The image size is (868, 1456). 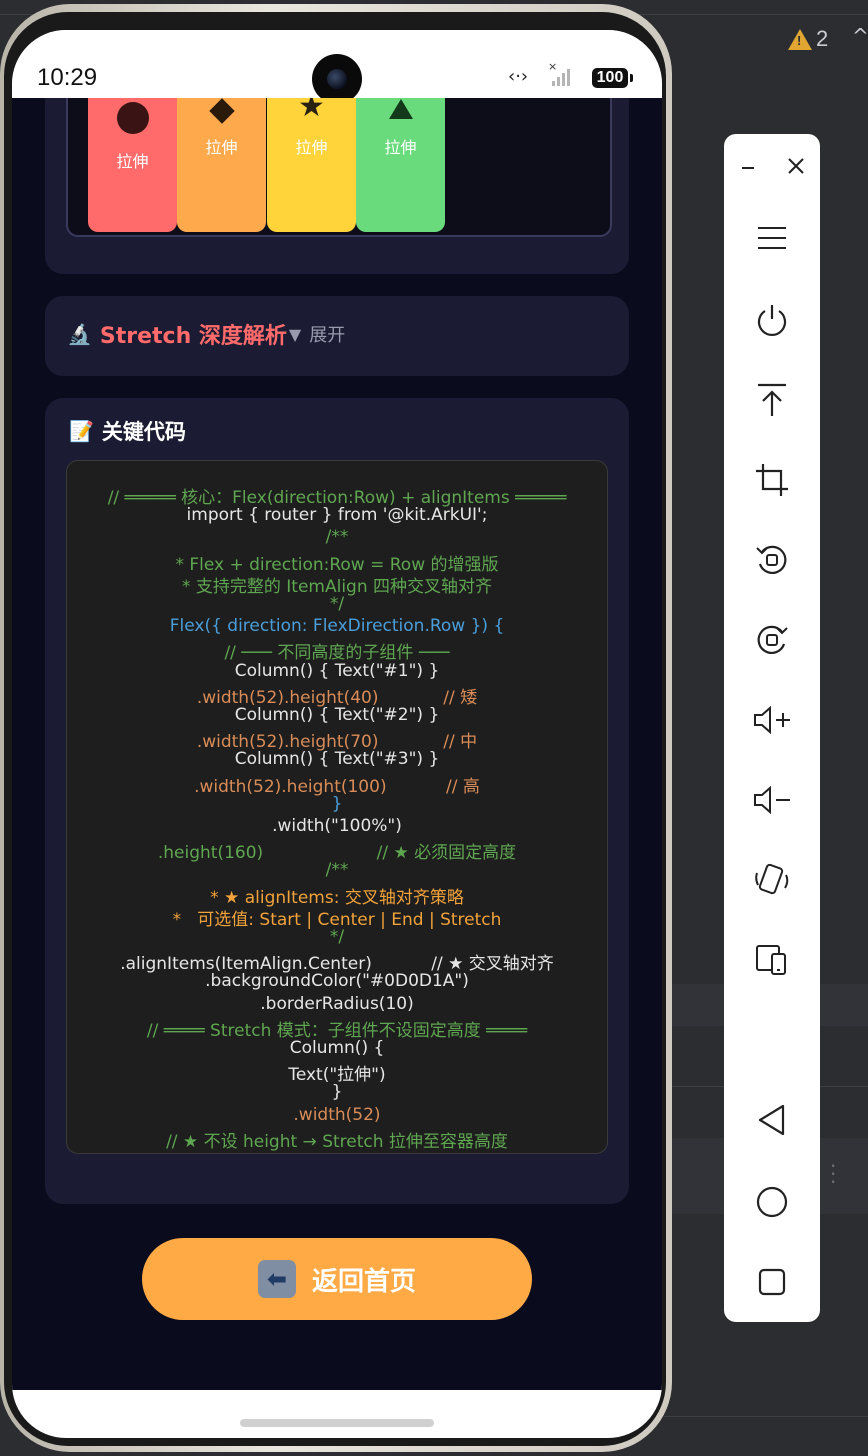 What do you see at coordinates (796, 166) in the screenshot?
I see `close-icon` at bounding box center [796, 166].